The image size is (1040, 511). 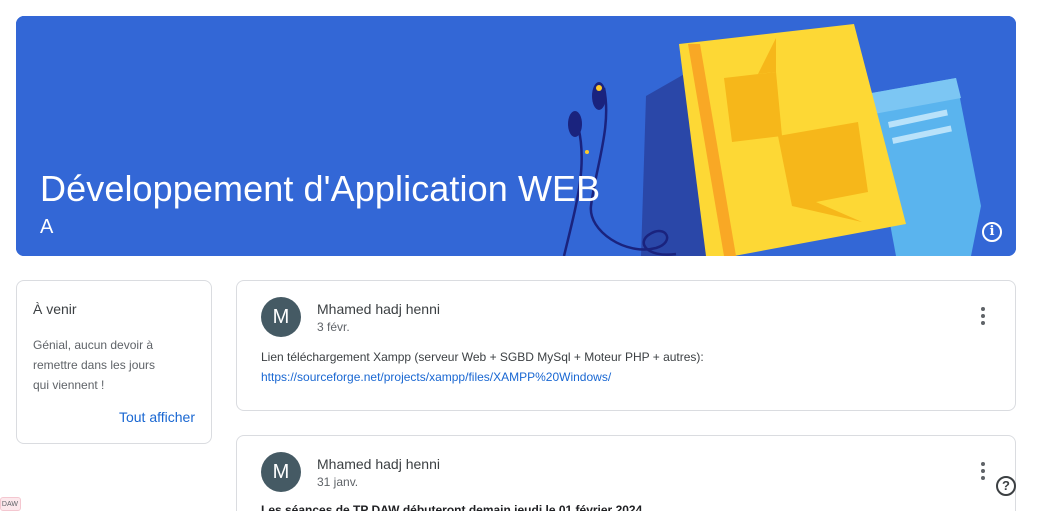 What do you see at coordinates (1006, 486) in the screenshot?
I see `help-icon: ?` at bounding box center [1006, 486].